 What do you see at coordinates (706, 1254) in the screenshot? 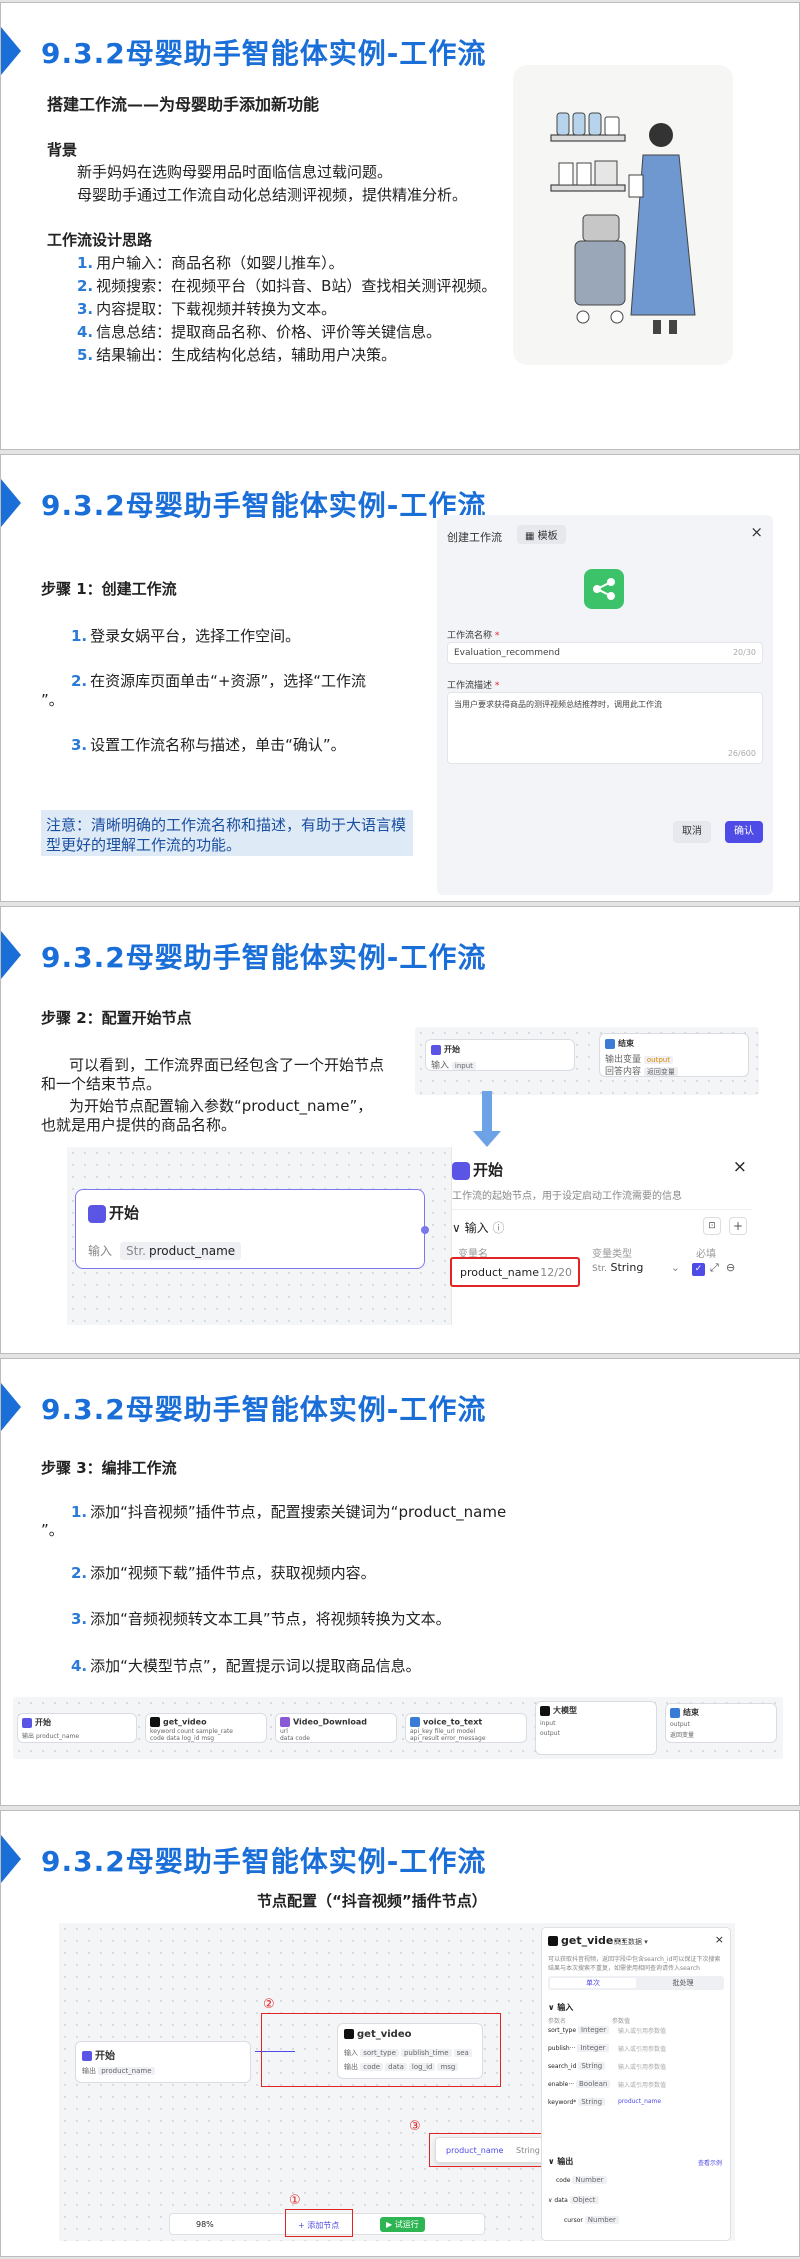
I see `col-req: 必填` at bounding box center [706, 1254].